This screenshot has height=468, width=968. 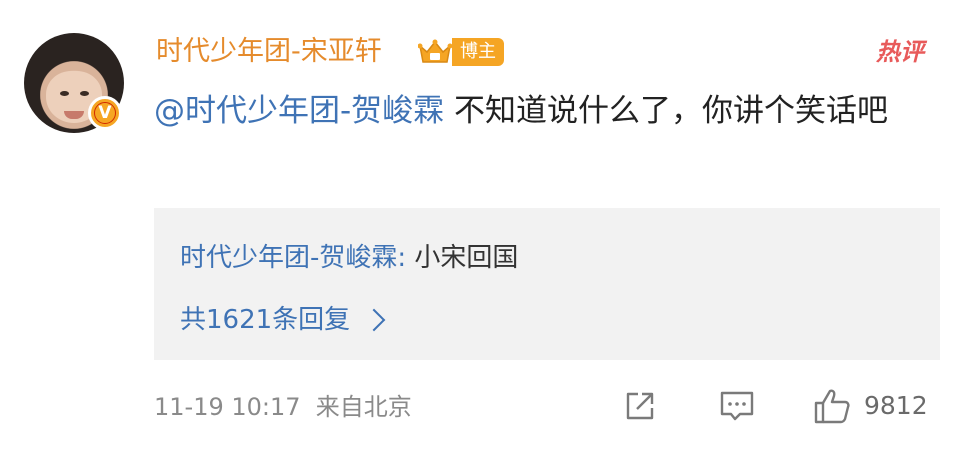 I want to click on comment-meta: 11-19 10:17 来自北京, so click(x=283, y=407).